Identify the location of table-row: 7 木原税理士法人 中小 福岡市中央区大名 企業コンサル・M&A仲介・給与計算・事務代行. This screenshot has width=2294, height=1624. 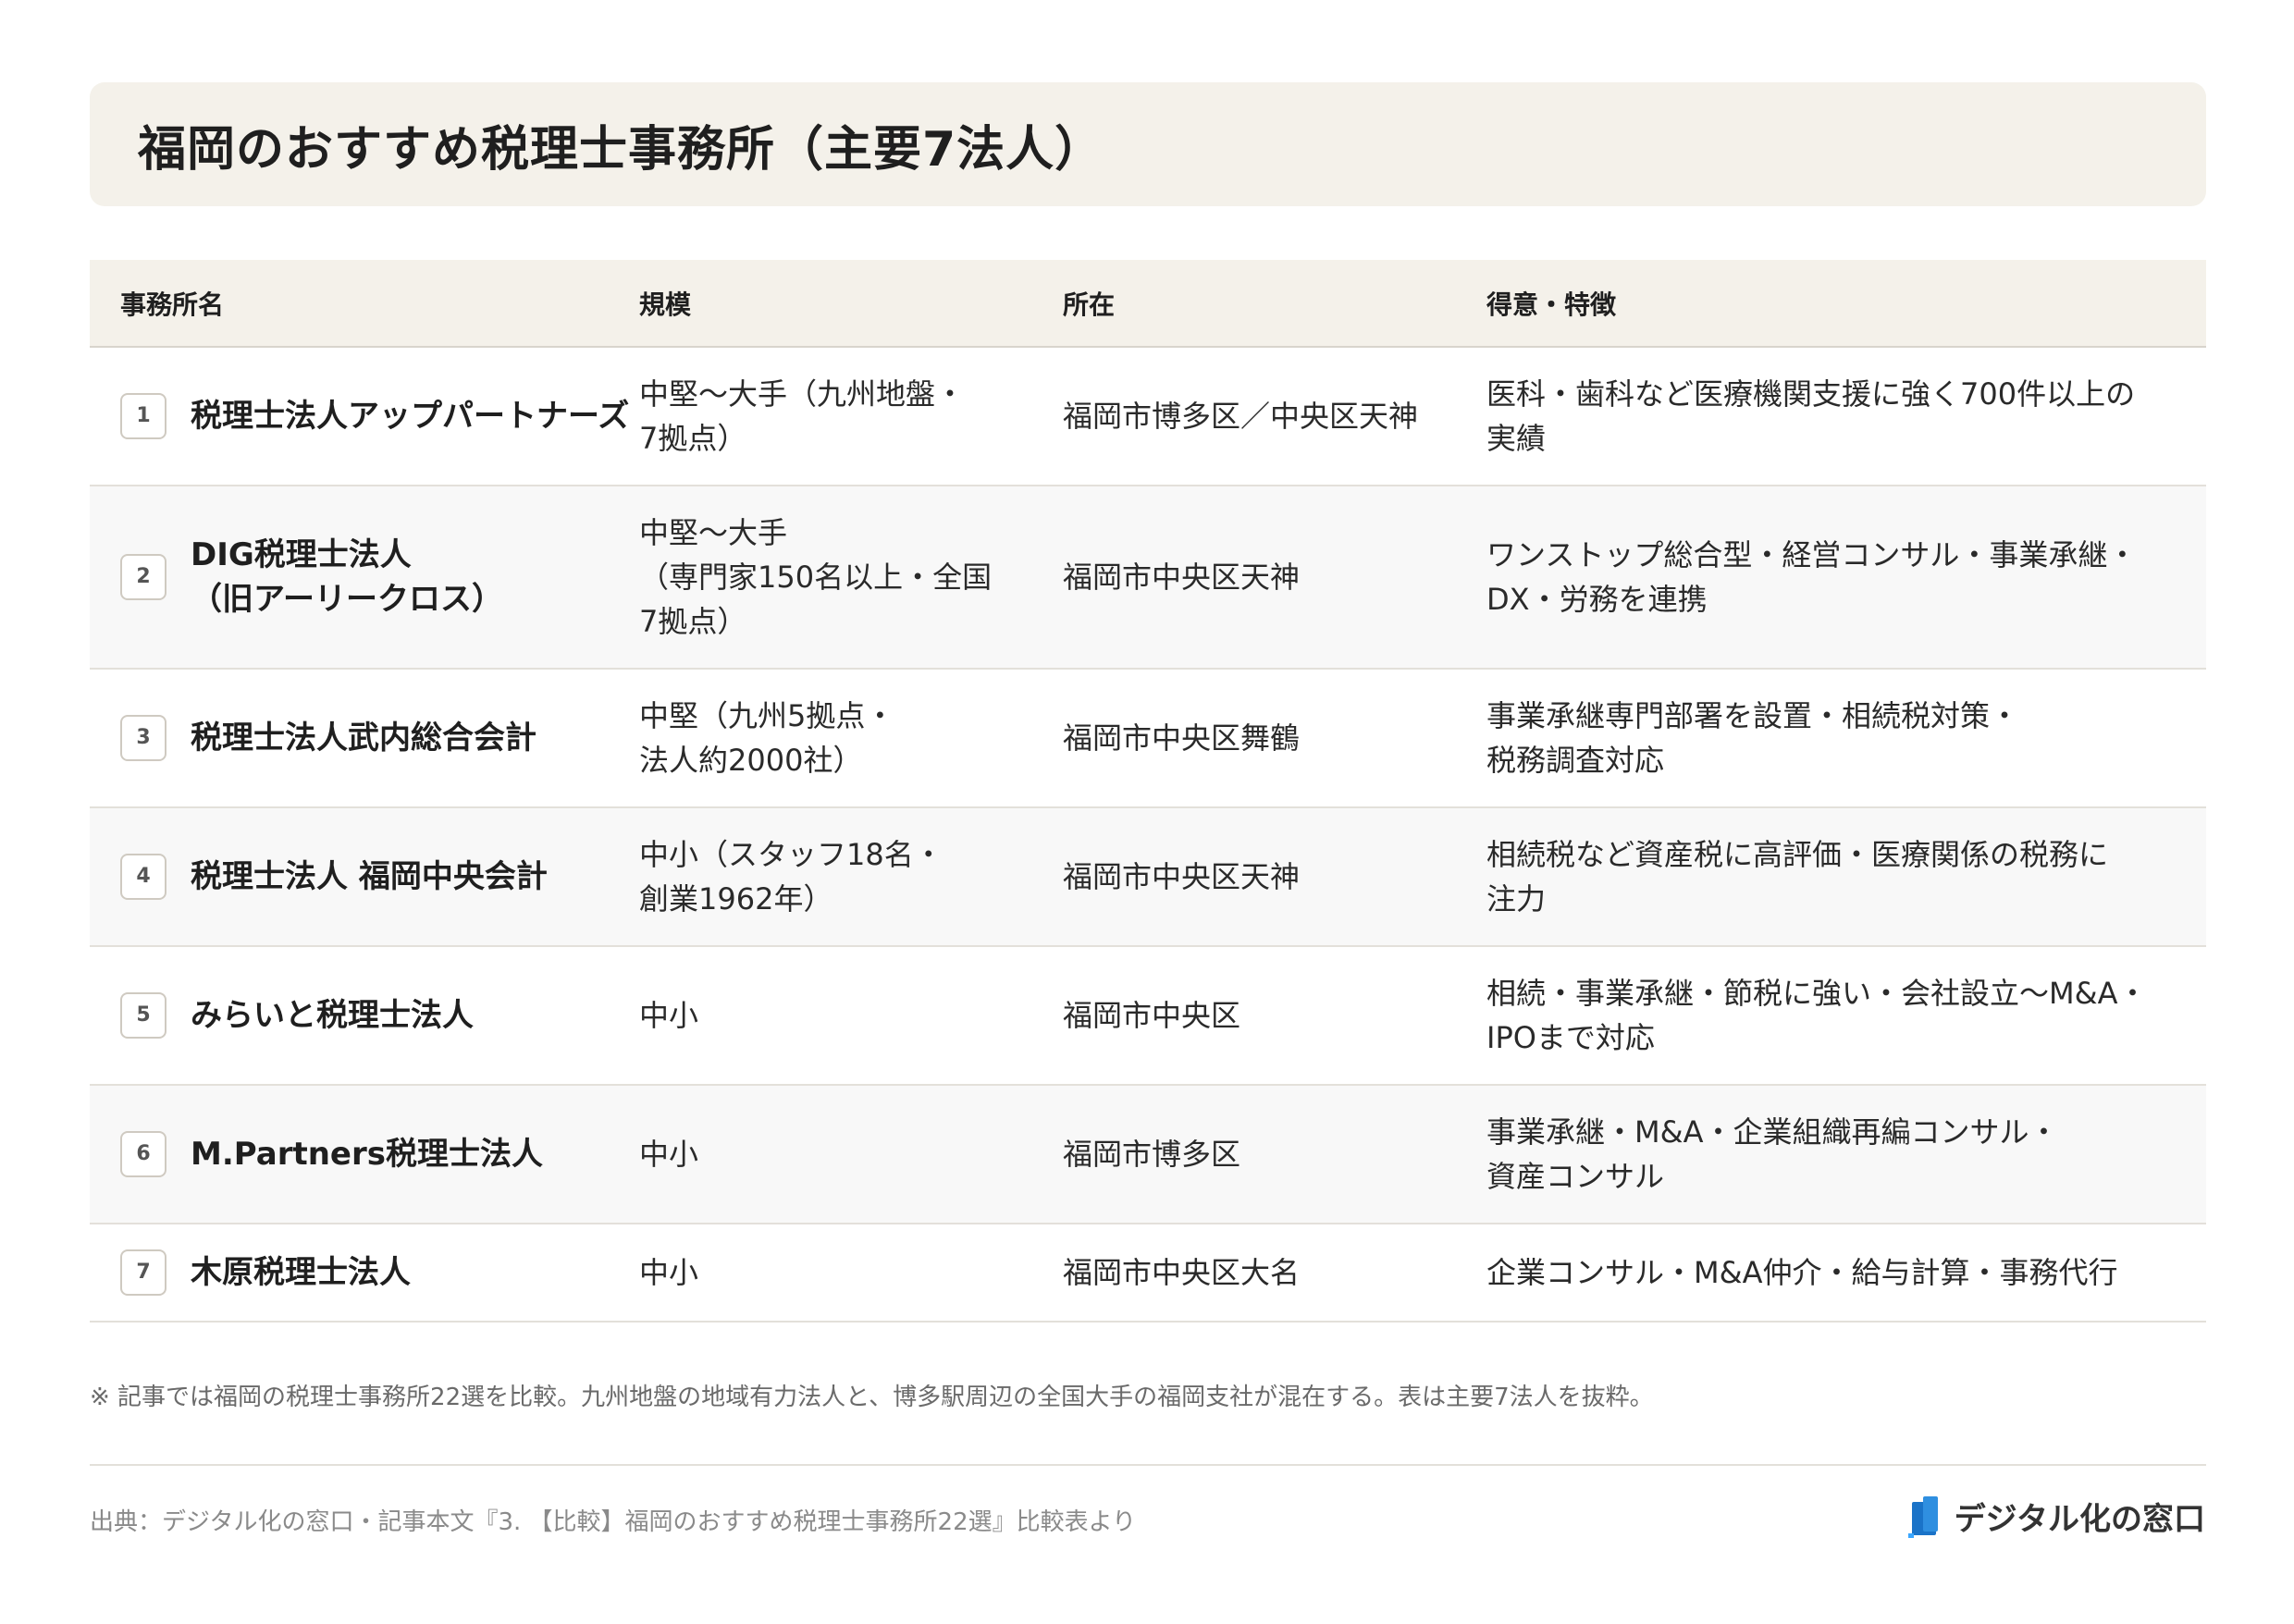
(1148, 1273).